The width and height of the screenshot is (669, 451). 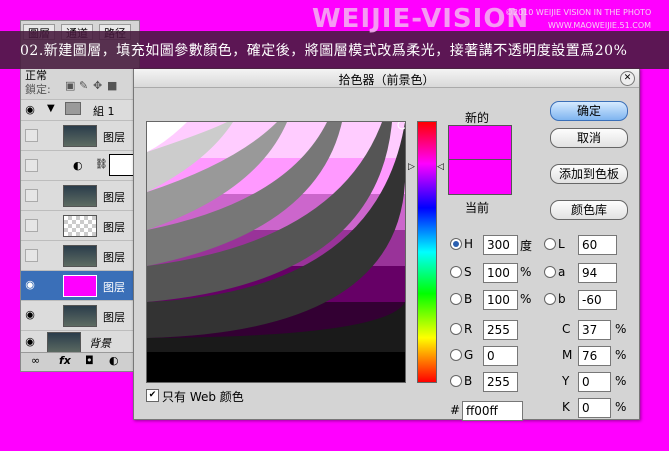 What do you see at coordinates (500, 356) in the screenshot?
I see `g-input: 0` at bounding box center [500, 356].